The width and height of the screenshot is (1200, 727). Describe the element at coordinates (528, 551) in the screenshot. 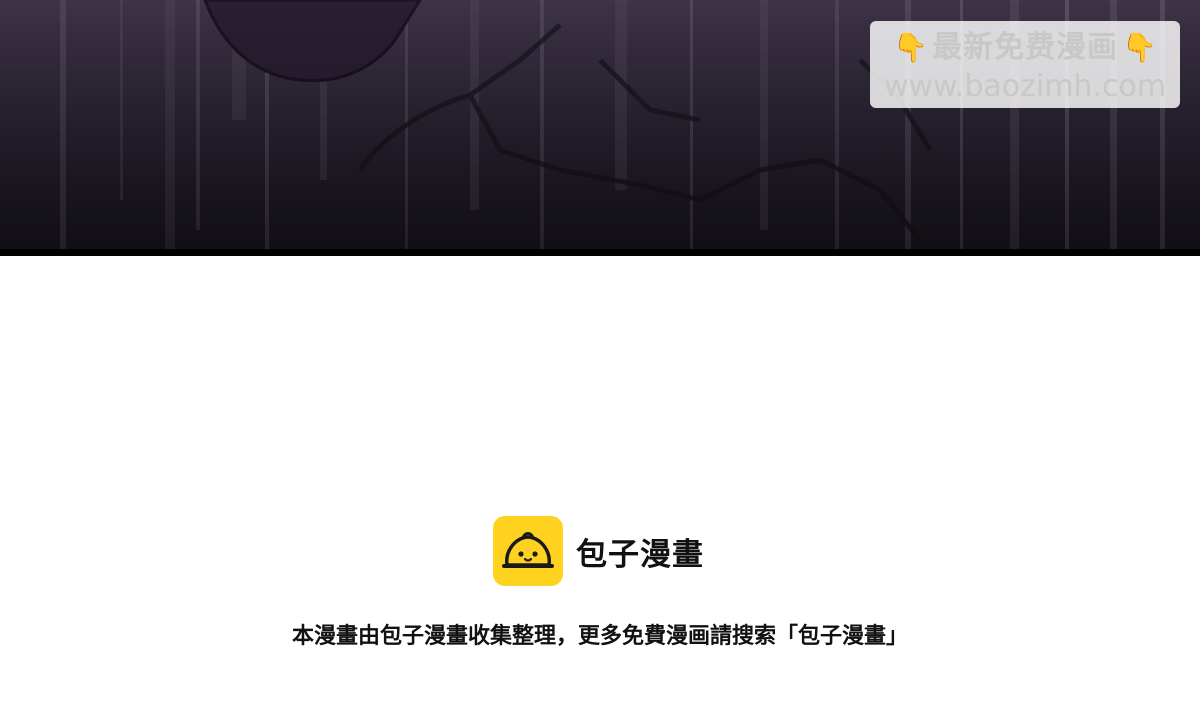

I see `baozi-bun-logo-icon` at that location.